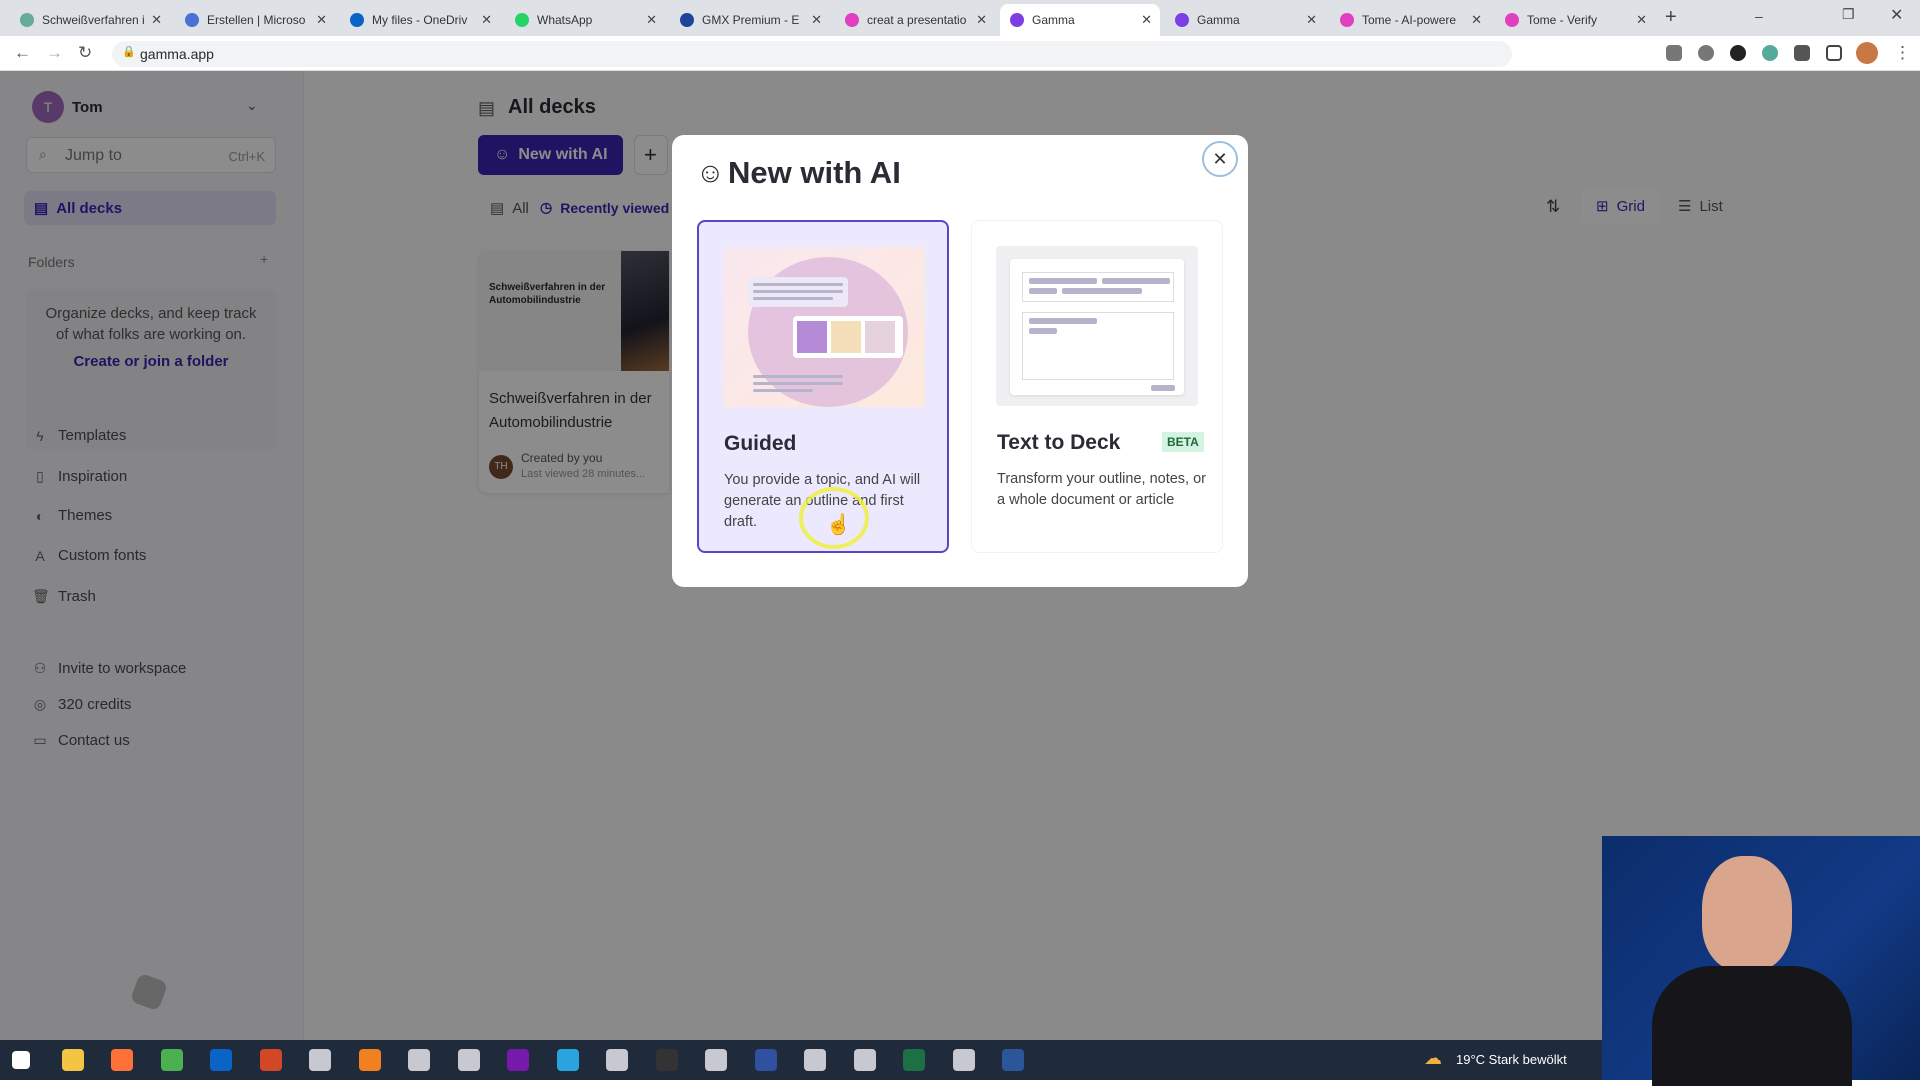 The width and height of the screenshot is (1920, 1086). Describe the element at coordinates (651, 155) in the screenshot. I see `new-blank-button: +` at that location.